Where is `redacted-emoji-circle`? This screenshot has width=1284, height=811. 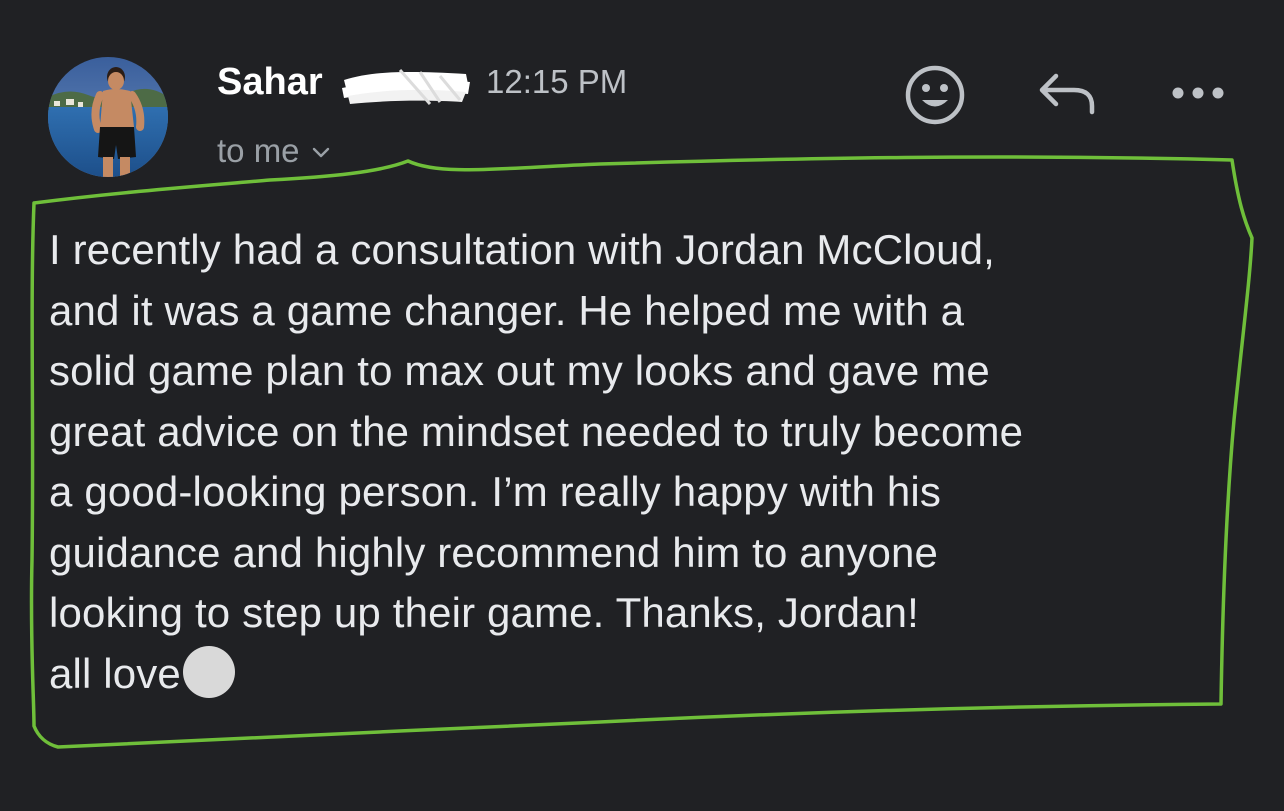 redacted-emoji-circle is located at coordinates (208, 671).